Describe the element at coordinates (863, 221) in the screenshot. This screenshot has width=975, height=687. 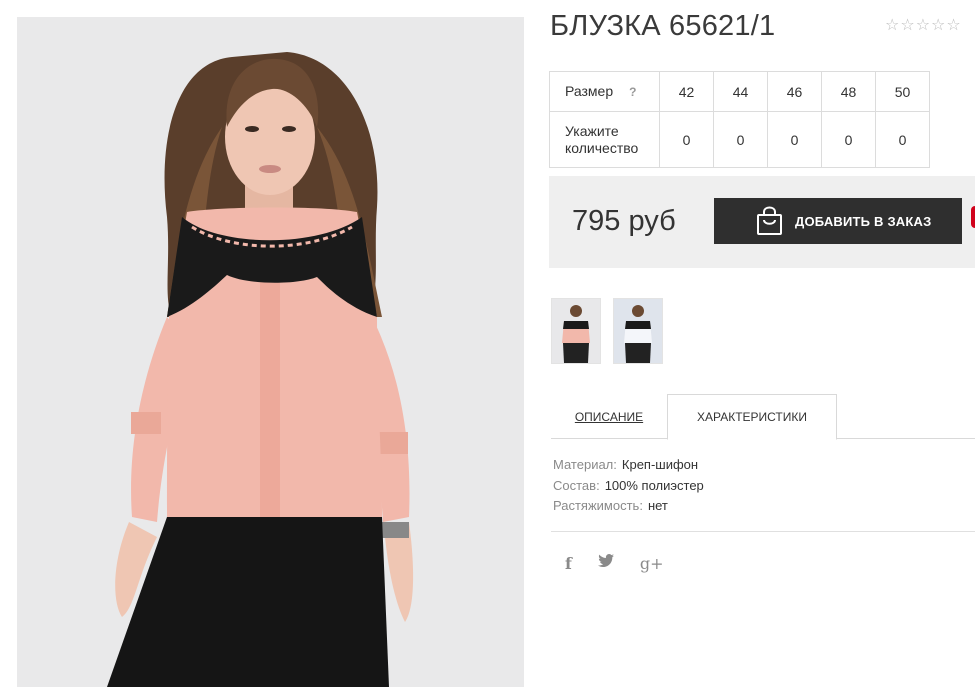
I see `add-to-order-label: ДОБАВИТЬ В ЗАКАЗ` at that location.